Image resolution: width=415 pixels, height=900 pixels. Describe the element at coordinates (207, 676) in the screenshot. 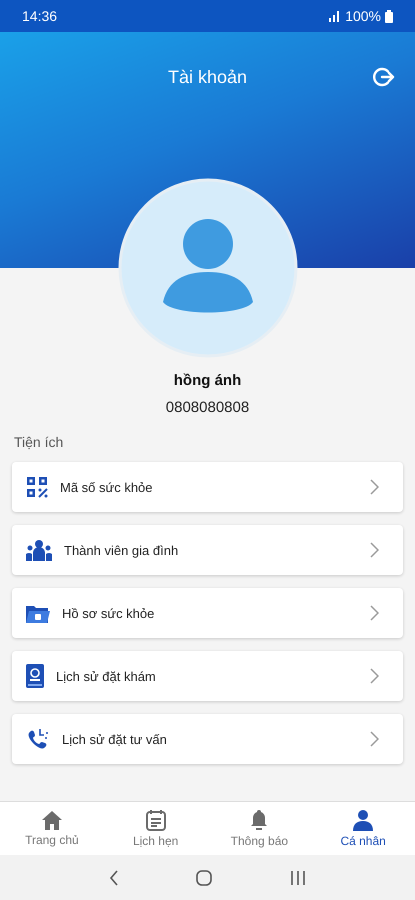

I see `menu-item: Lịch sử đặt khám` at that location.